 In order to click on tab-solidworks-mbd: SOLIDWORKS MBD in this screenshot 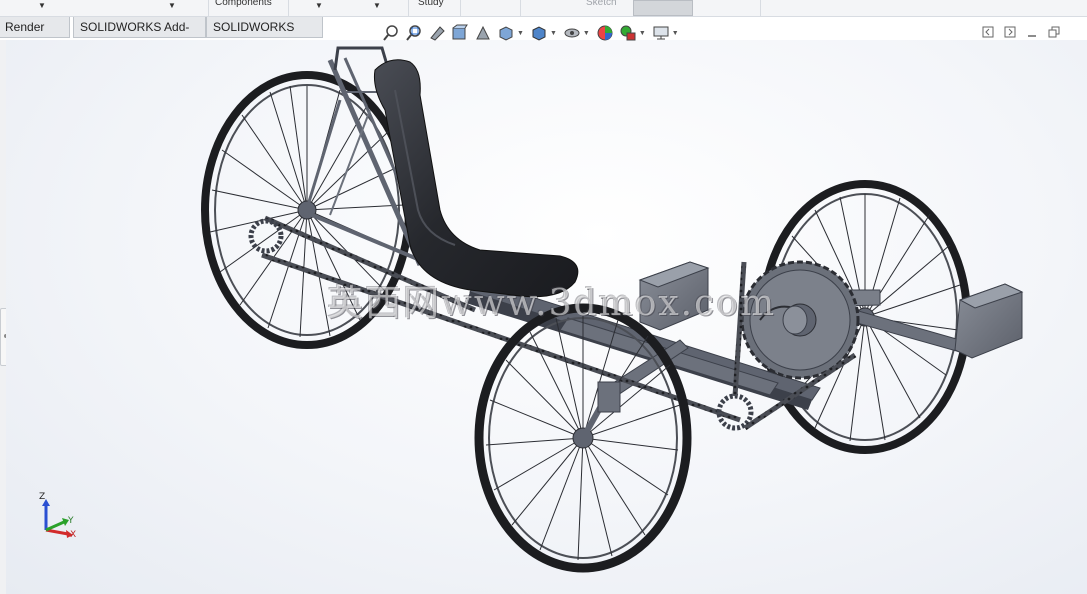, I will do `click(264, 36)`.